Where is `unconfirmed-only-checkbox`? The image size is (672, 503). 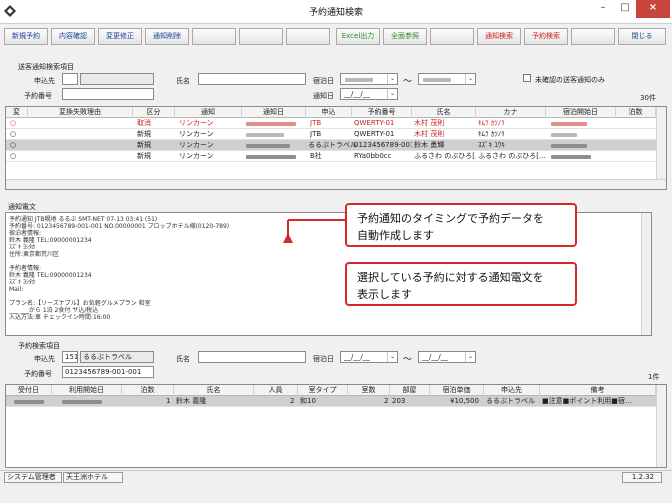 unconfirmed-only-checkbox is located at coordinates (527, 78).